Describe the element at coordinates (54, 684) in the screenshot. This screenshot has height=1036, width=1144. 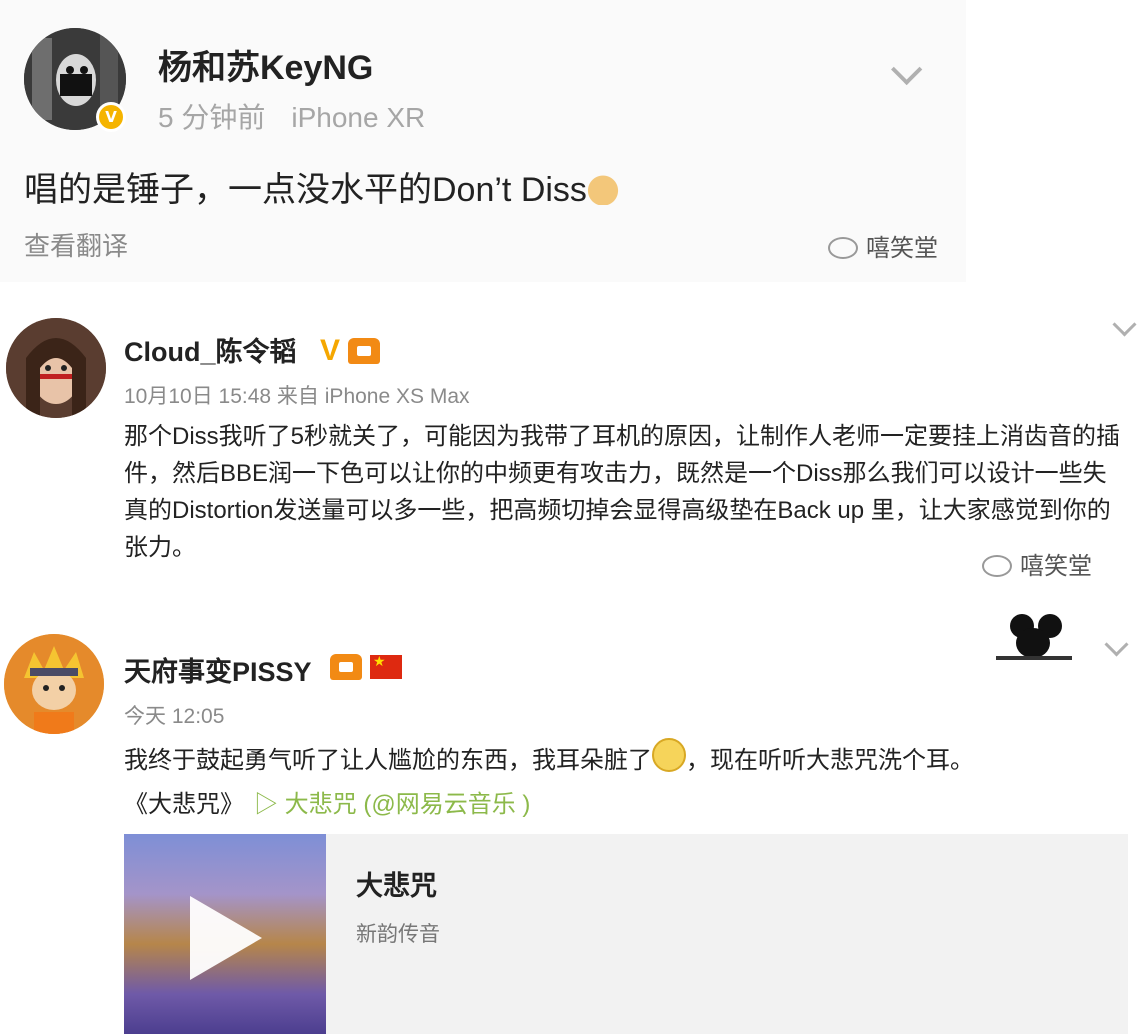
I see `avatar-pissy` at that location.